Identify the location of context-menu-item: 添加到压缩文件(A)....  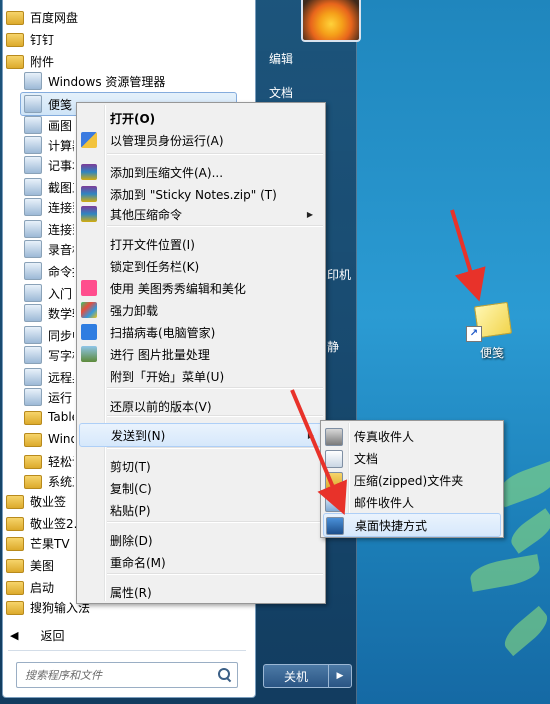
(200, 172).